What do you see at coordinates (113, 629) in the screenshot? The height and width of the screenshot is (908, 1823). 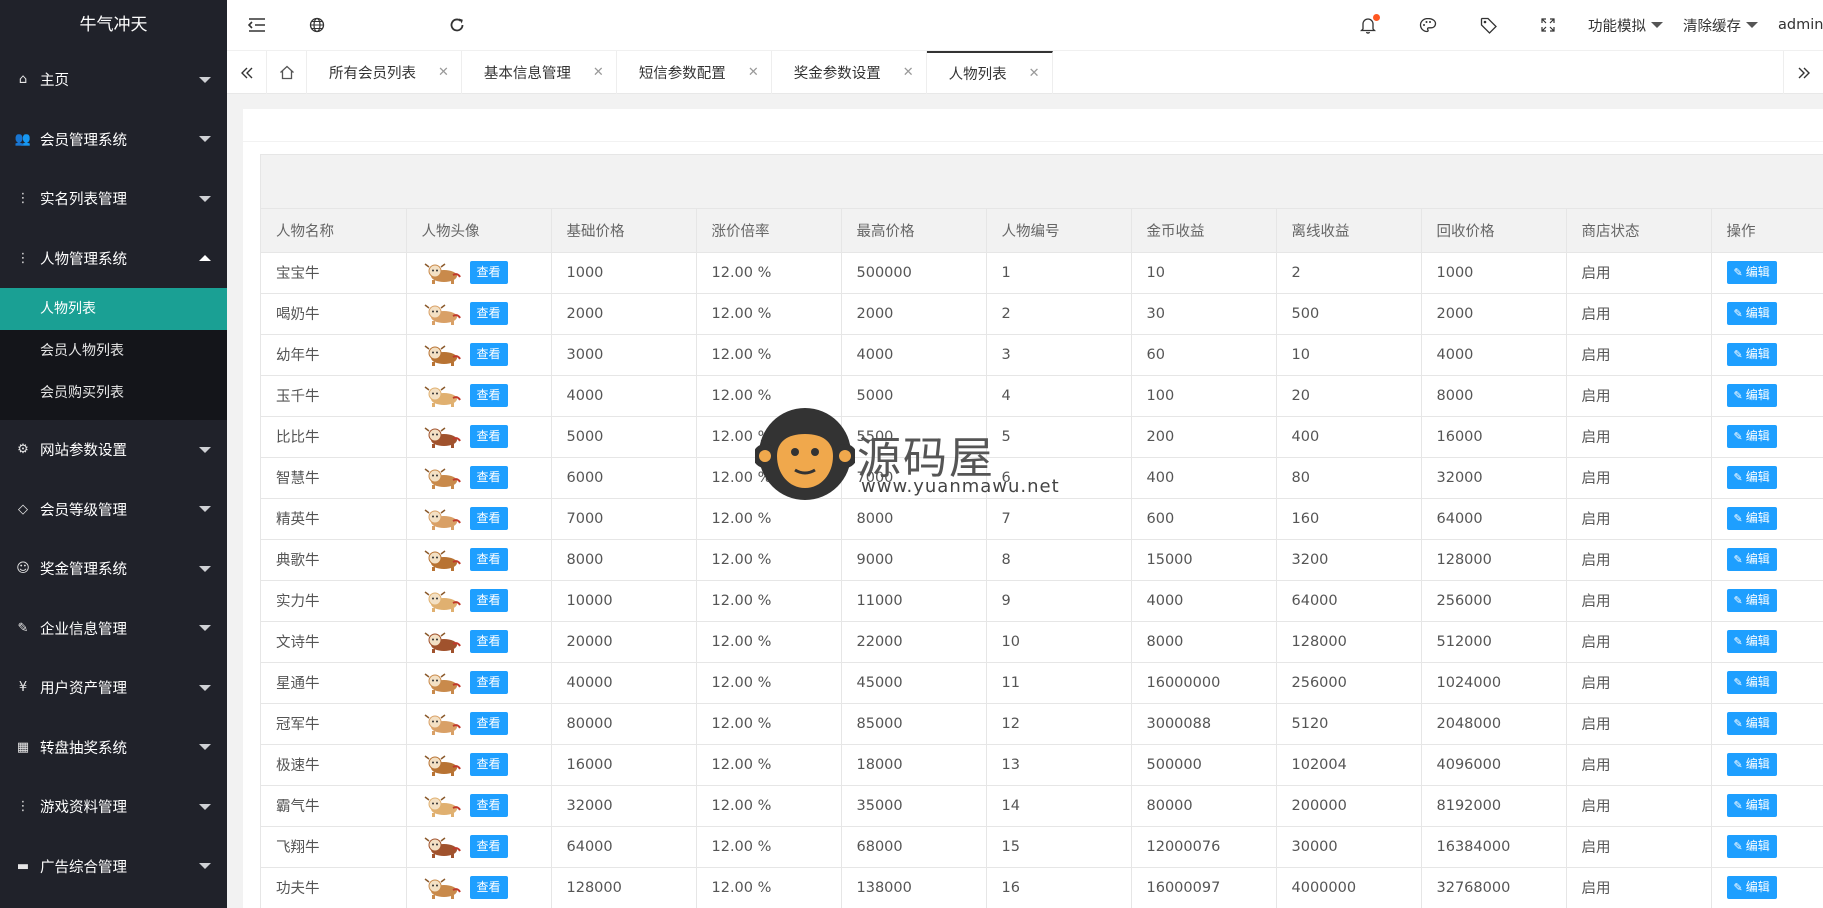 I see `sidebar-item: ✎ 企业信息管理` at bounding box center [113, 629].